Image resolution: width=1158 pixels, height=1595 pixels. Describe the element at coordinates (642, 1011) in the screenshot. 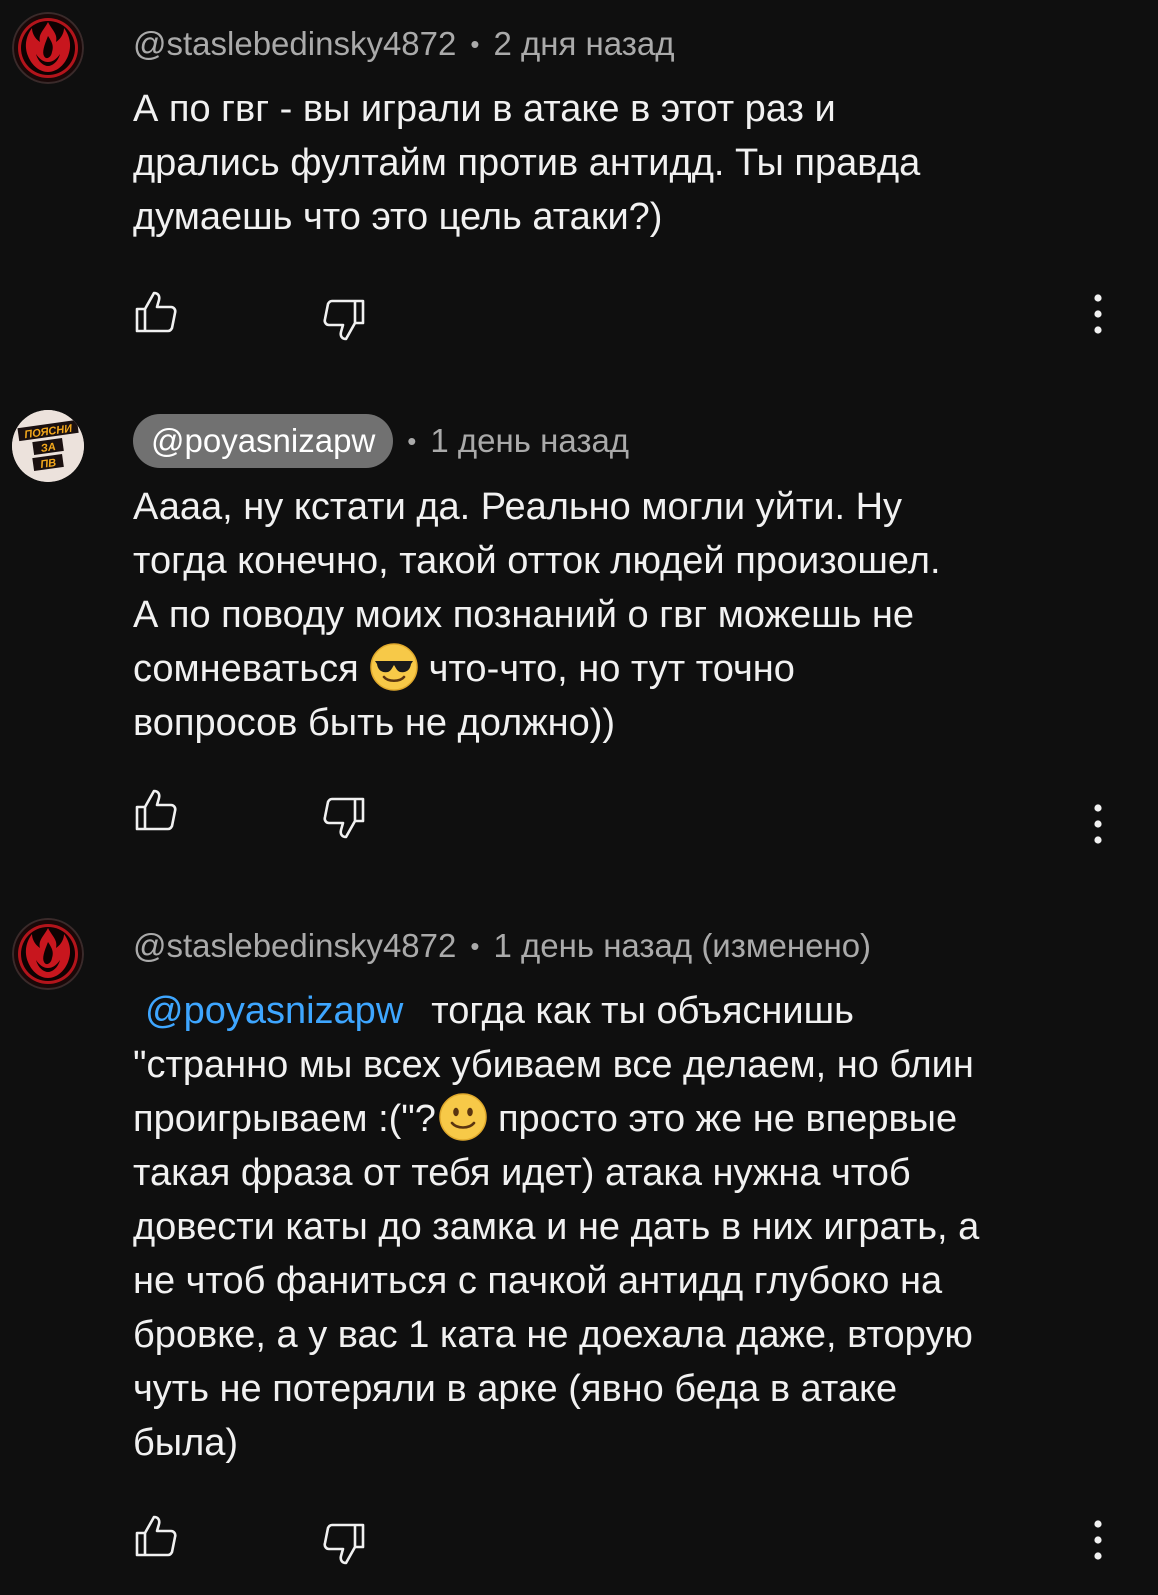

I see `comment-text-part: тогда как ты объяснишь` at that location.